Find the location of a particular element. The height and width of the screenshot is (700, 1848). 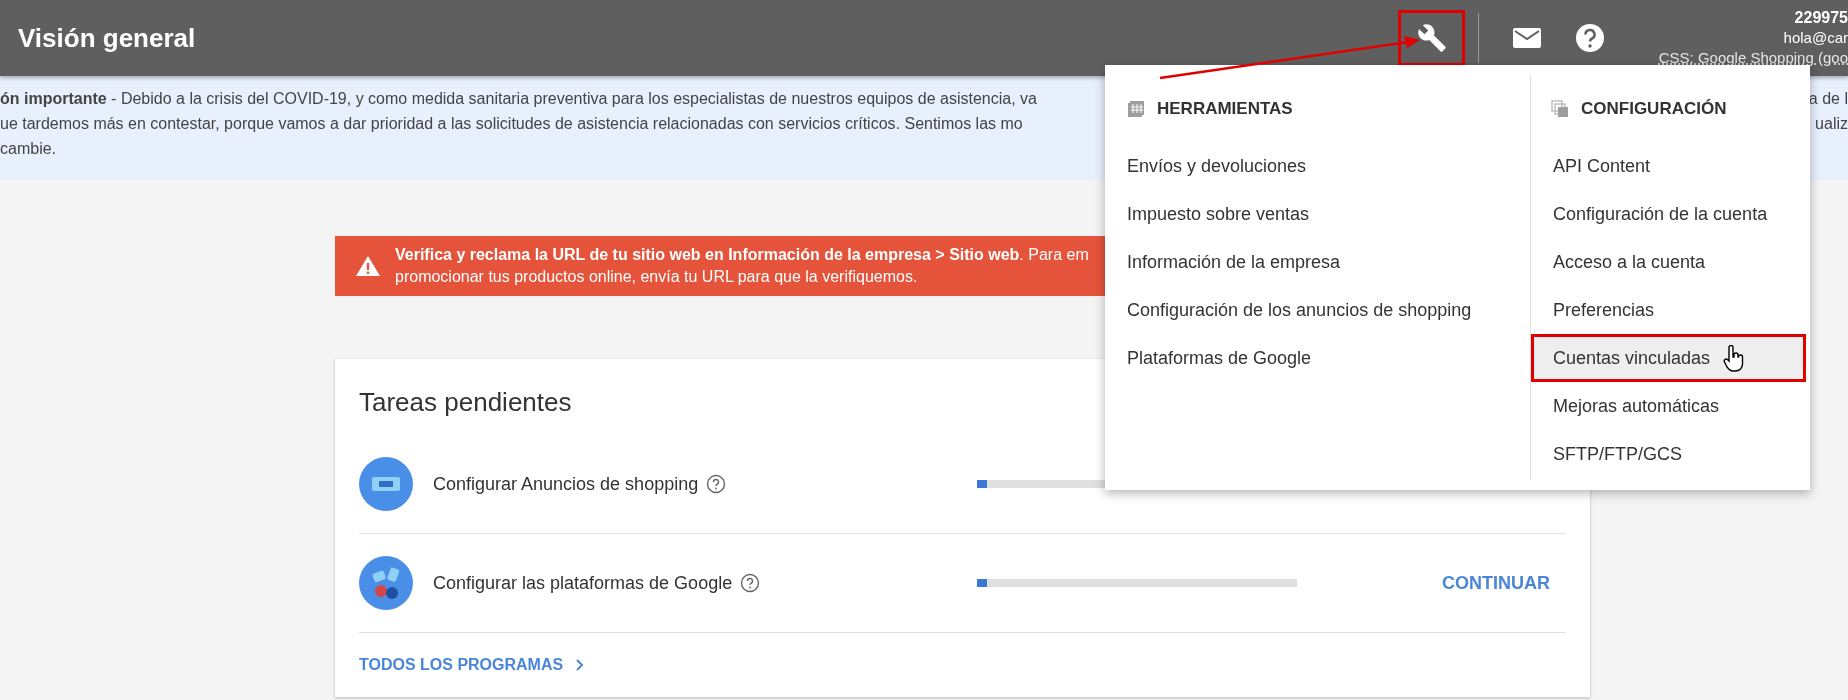

grid-icon is located at coordinates (1136, 109).